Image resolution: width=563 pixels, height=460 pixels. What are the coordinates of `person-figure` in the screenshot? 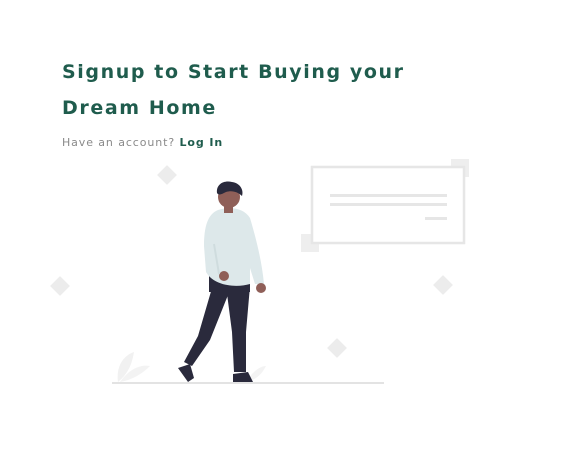 It's located at (222, 281).